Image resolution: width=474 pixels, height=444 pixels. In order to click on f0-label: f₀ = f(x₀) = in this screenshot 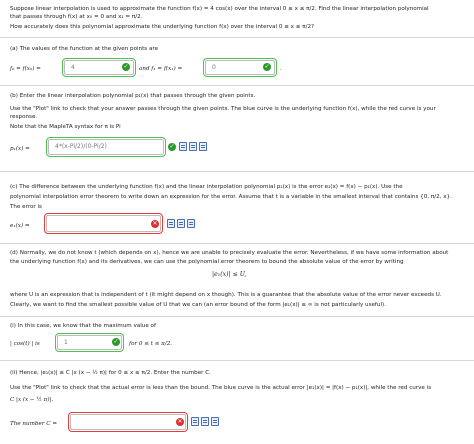, I will do `click(25, 69)`.